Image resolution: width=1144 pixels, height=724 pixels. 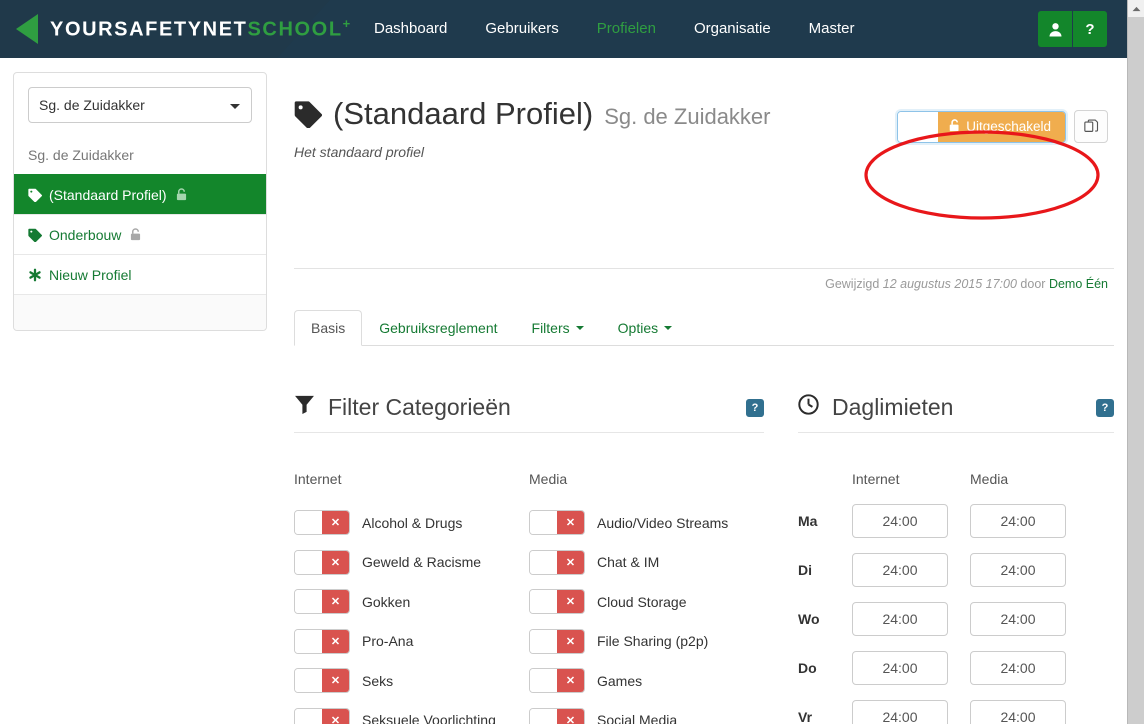 I want to click on daylimits-help-badge: ?, so click(x=1105, y=407).